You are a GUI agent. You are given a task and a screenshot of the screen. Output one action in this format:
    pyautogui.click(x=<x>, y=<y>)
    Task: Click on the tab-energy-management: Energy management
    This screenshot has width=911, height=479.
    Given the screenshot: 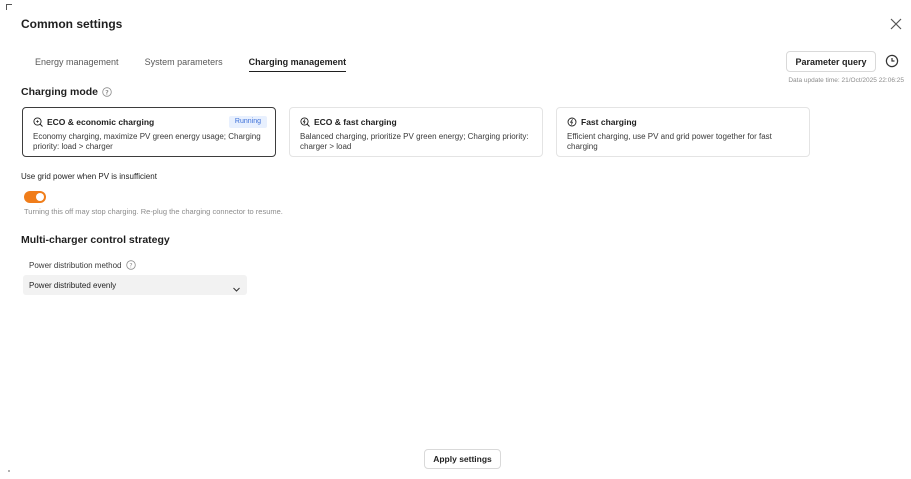 What is the action you would take?
    pyautogui.click(x=76, y=65)
    